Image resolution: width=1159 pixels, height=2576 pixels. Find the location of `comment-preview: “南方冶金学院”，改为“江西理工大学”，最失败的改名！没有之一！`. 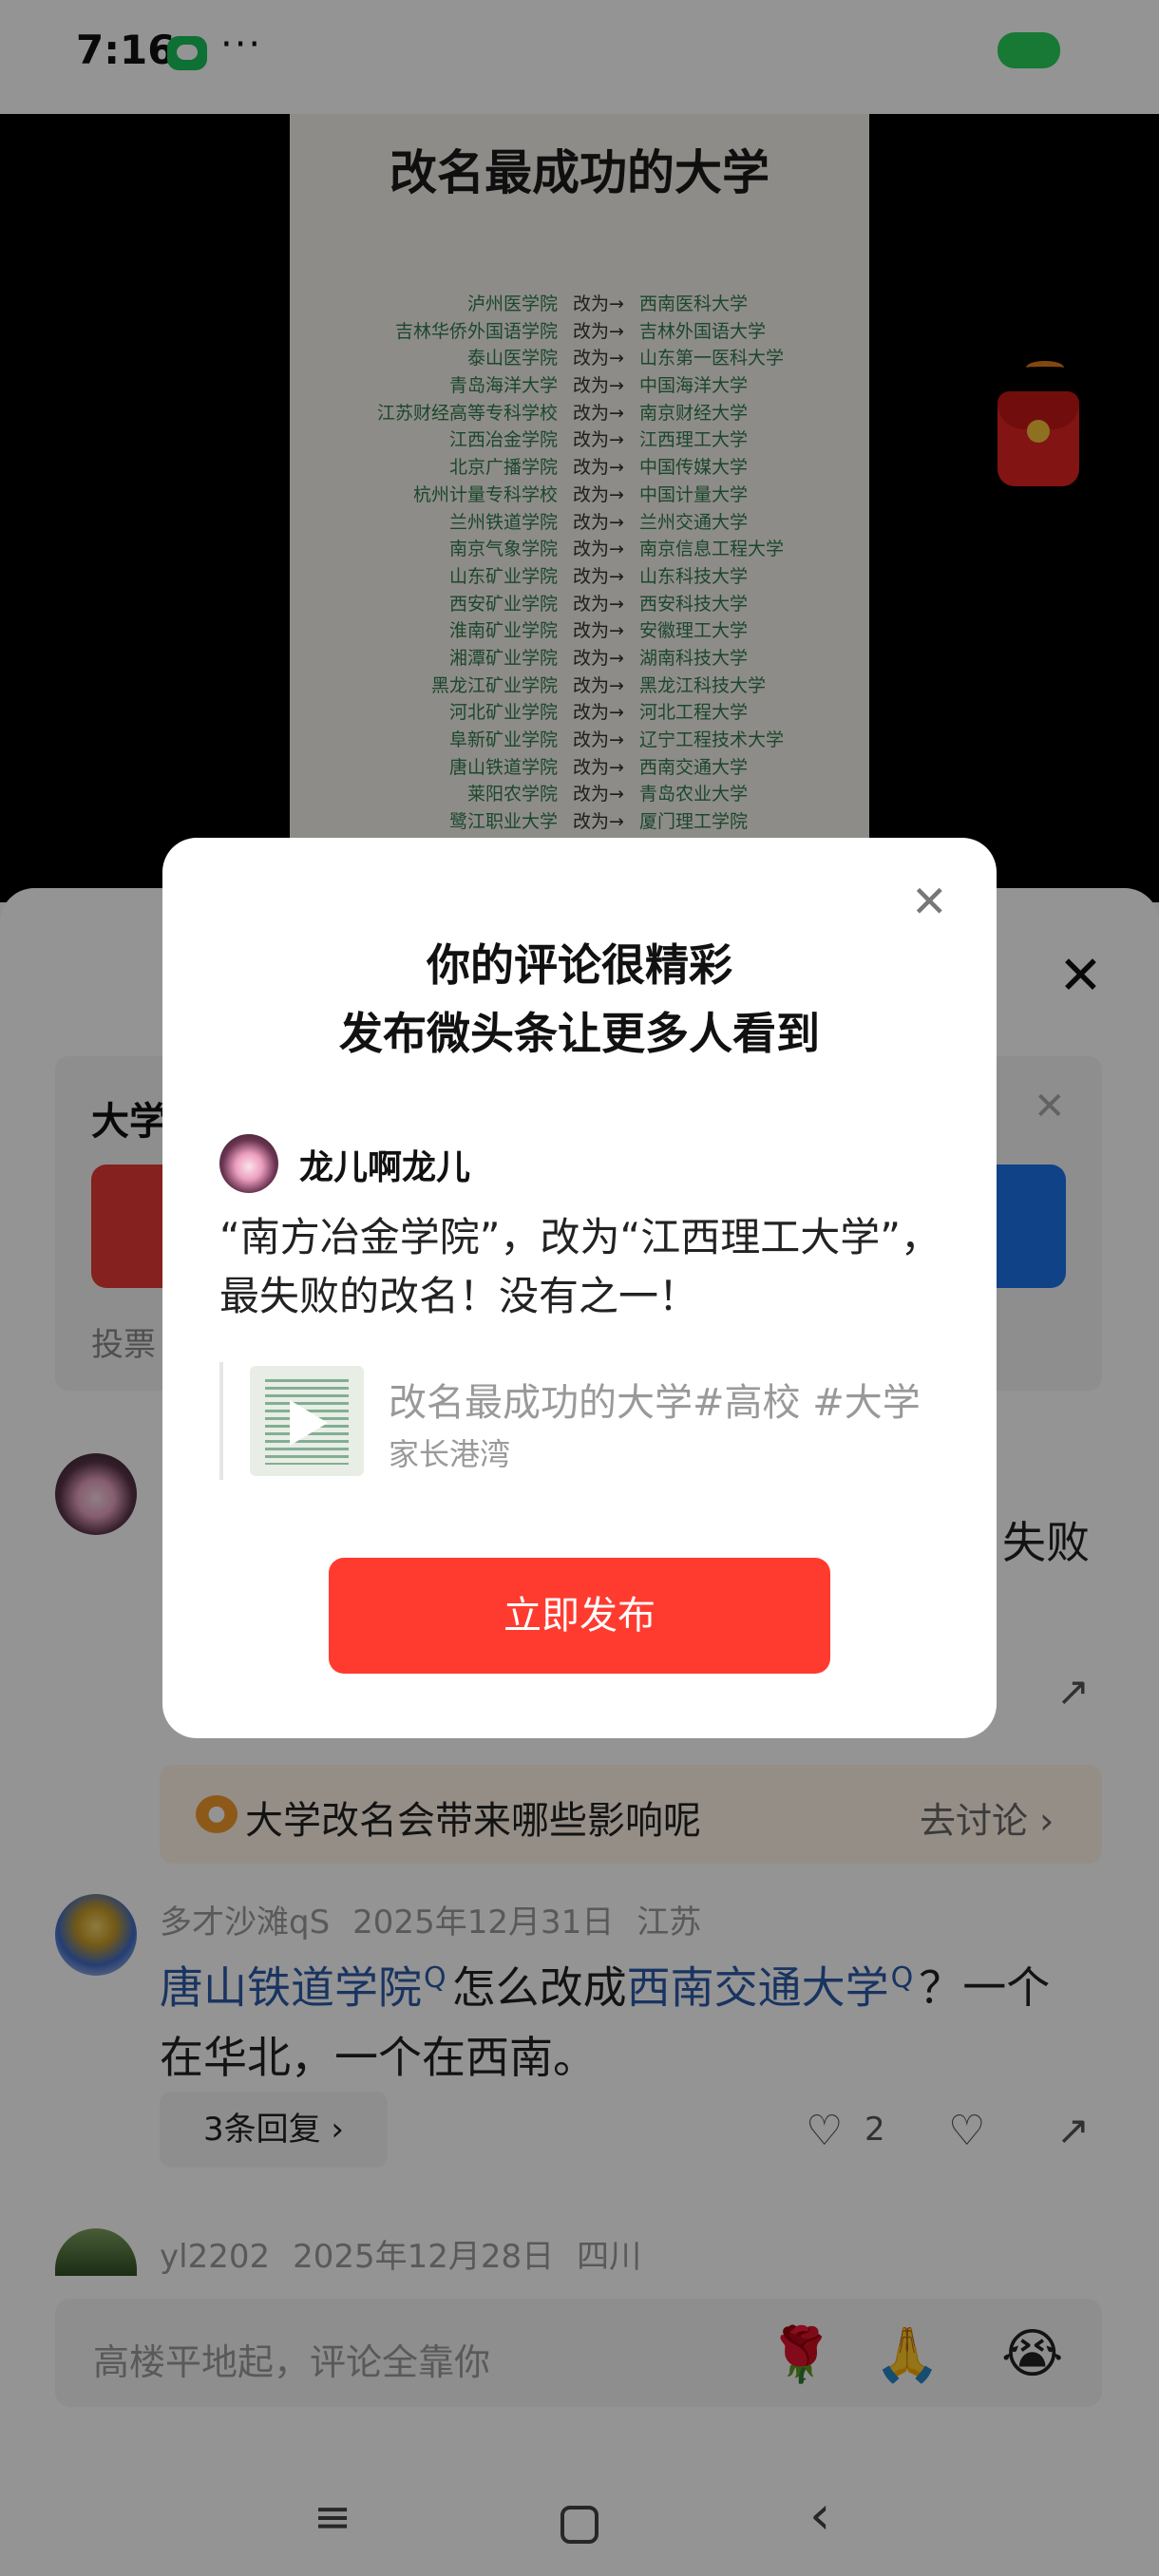

comment-preview: “南方冶金学院”，改为“江西理工大学”，最失败的改名！没有之一！ is located at coordinates (580, 1266).